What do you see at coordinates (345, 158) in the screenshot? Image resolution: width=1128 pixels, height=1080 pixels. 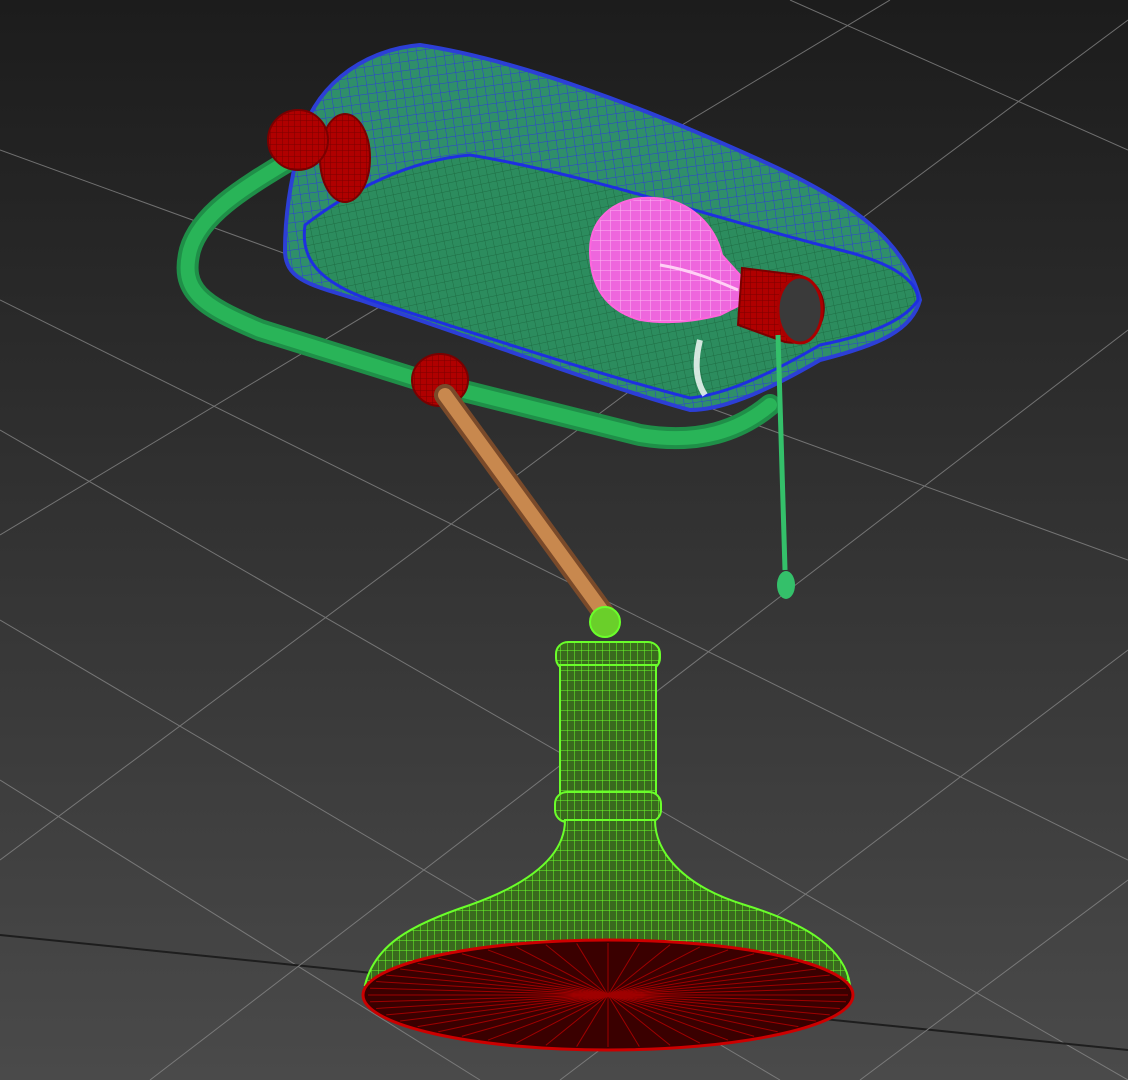 I see `shade-end-cap` at bounding box center [345, 158].